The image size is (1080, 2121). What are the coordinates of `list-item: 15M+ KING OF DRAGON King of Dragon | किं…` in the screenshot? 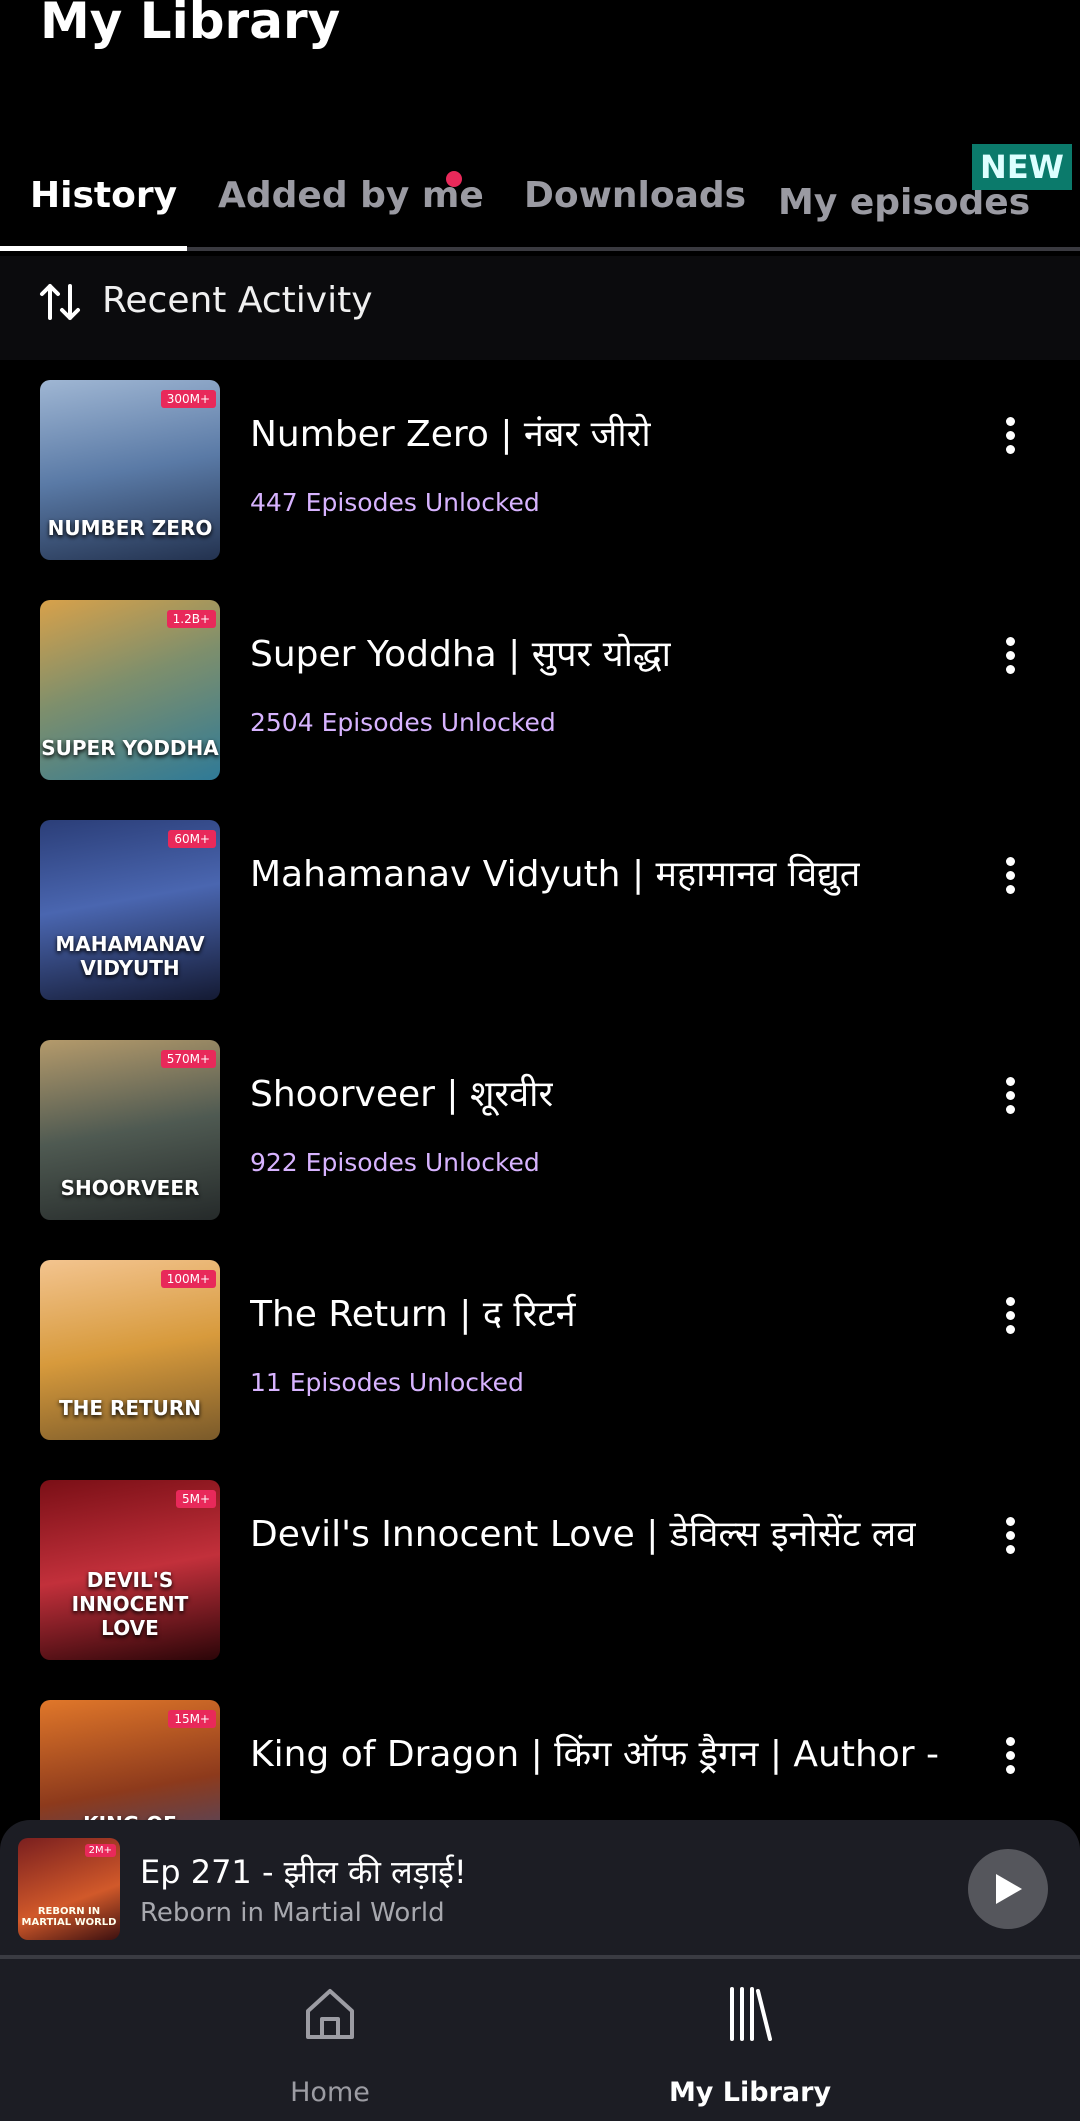 It's located at (540, 1750).